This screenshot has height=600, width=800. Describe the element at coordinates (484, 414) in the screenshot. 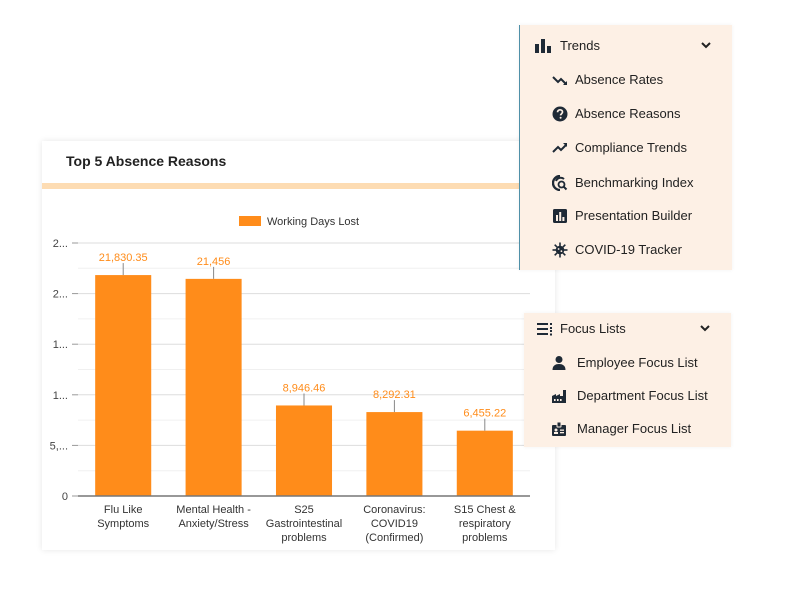

I see `data-label: 6,455.22` at that location.